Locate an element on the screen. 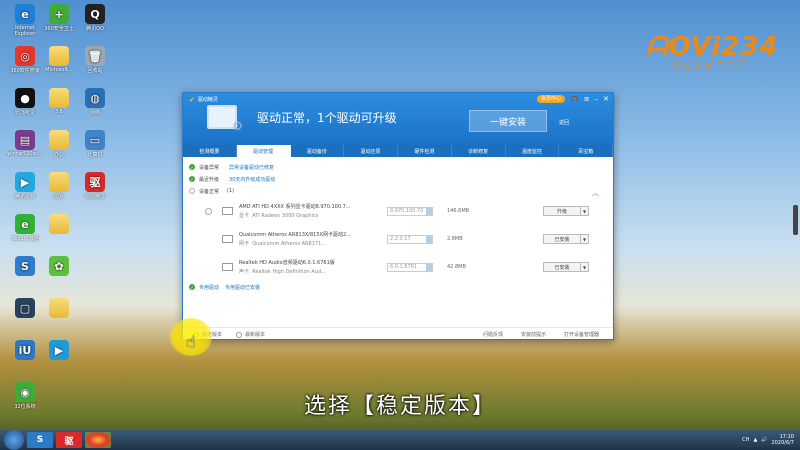  network-icon: ▲ is located at coordinates (755, 440).